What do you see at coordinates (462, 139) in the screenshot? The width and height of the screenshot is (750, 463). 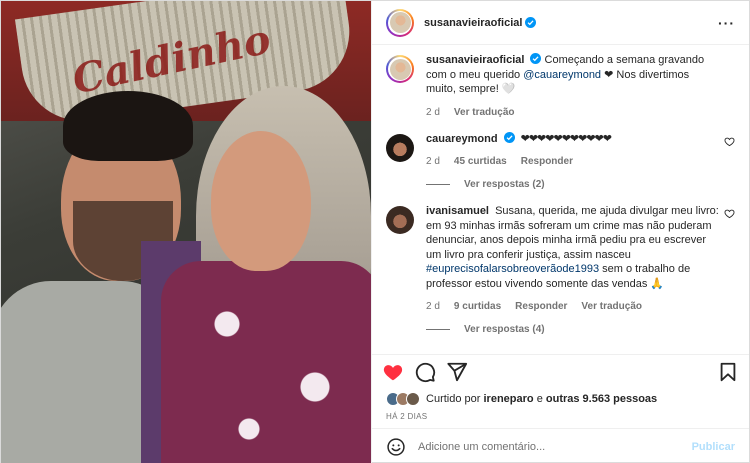 I see `comment-username: cauareymond` at bounding box center [462, 139].